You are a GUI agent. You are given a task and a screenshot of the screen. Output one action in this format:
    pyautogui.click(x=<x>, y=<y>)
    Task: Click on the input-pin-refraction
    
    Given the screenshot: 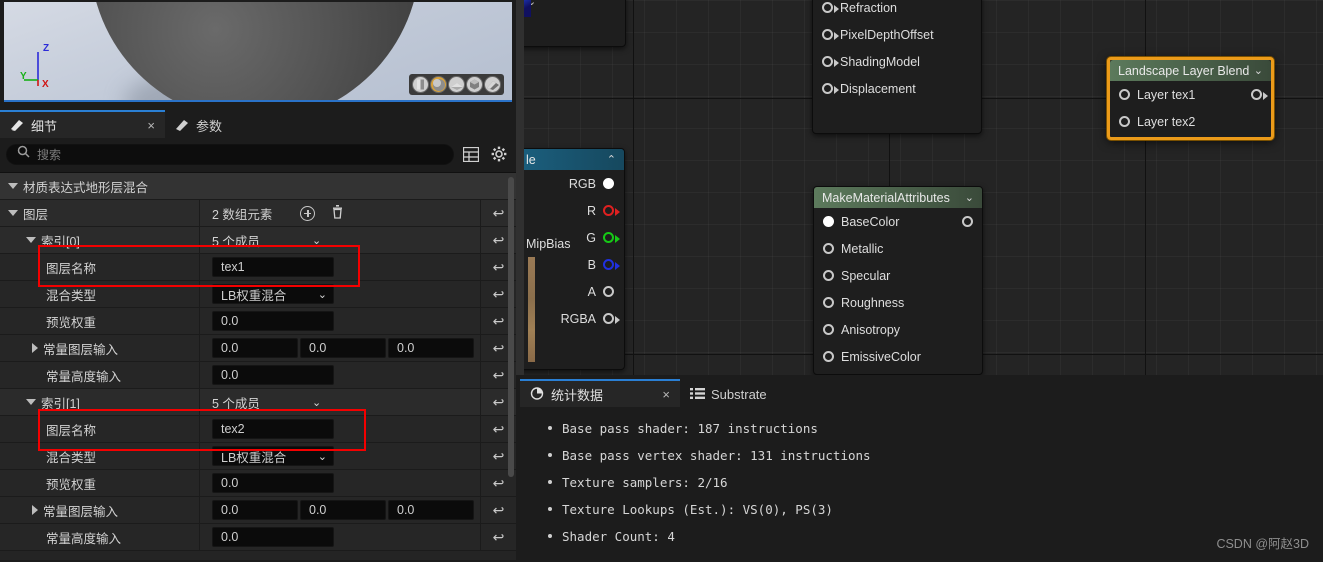 What is the action you would take?
    pyautogui.click(x=830, y=7)
    